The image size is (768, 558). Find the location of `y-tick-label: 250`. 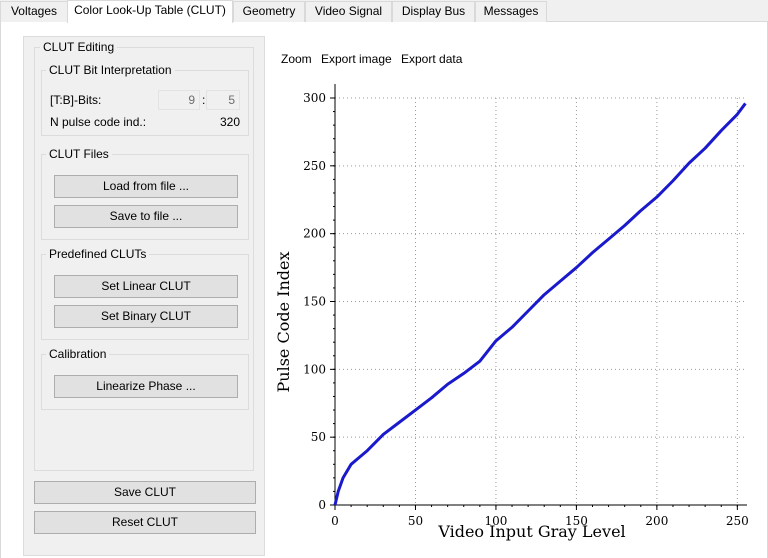

y-tick-label: 250 is located at coordinates (314, 166).